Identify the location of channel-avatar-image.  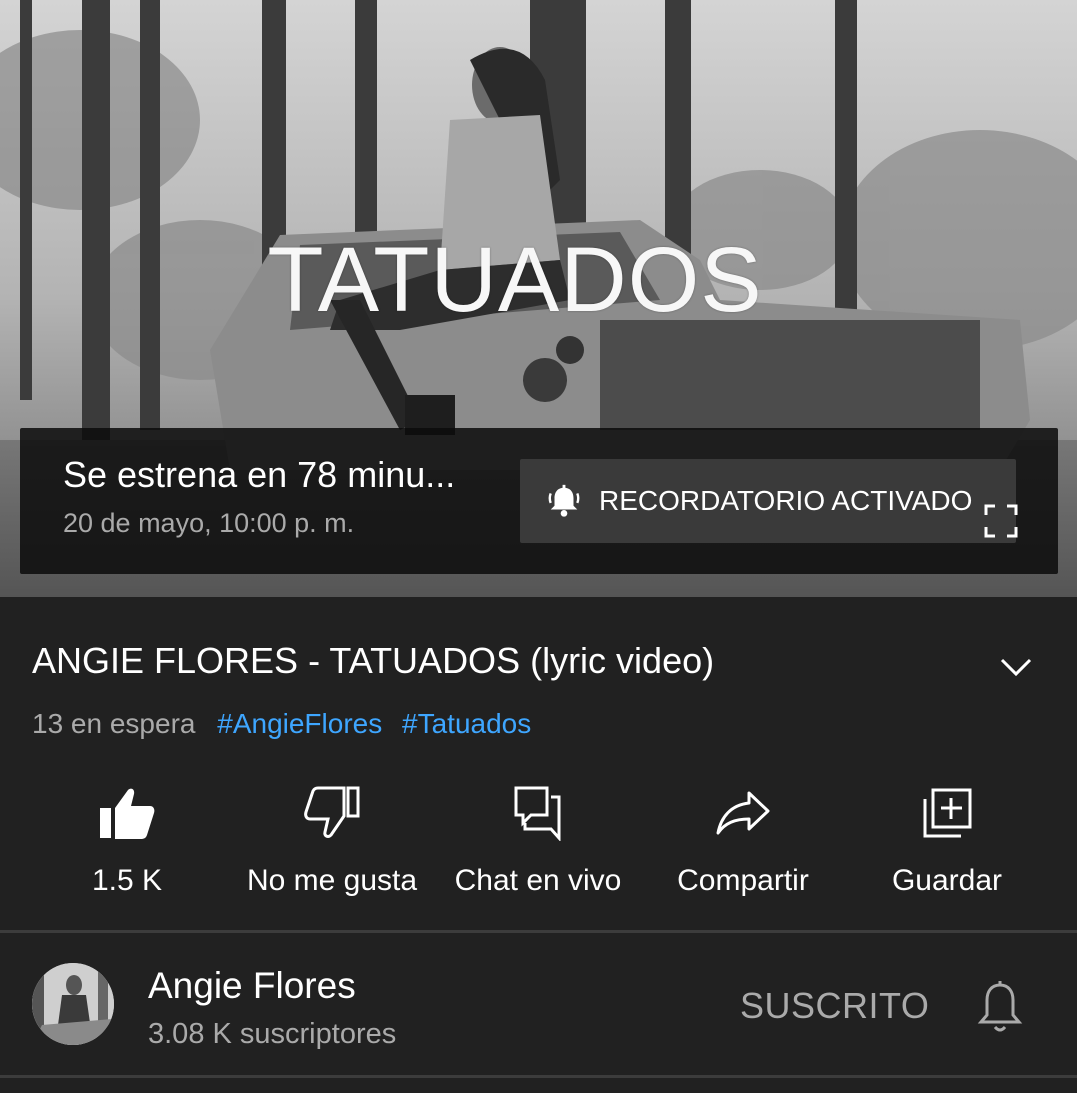
(73, 1004).